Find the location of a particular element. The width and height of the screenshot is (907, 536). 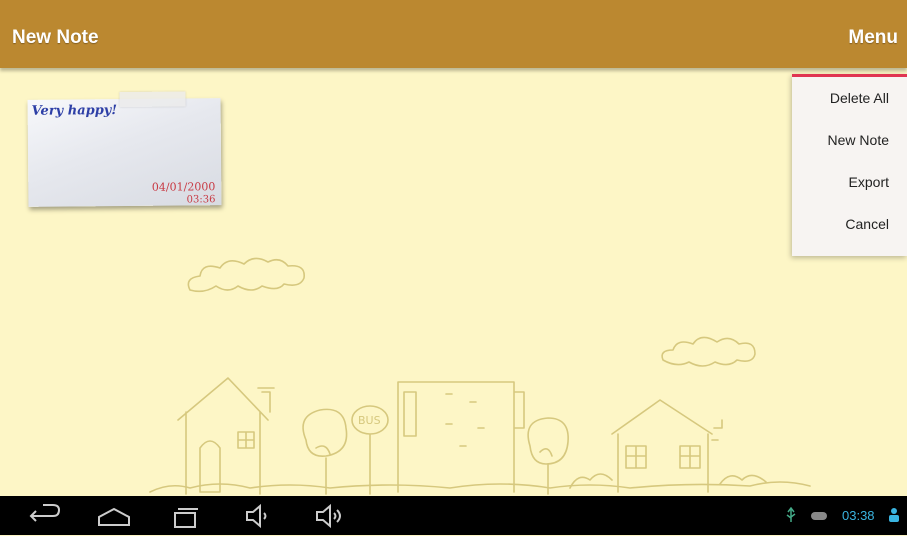

app-title: New Note is located at coordinates (55, 37).